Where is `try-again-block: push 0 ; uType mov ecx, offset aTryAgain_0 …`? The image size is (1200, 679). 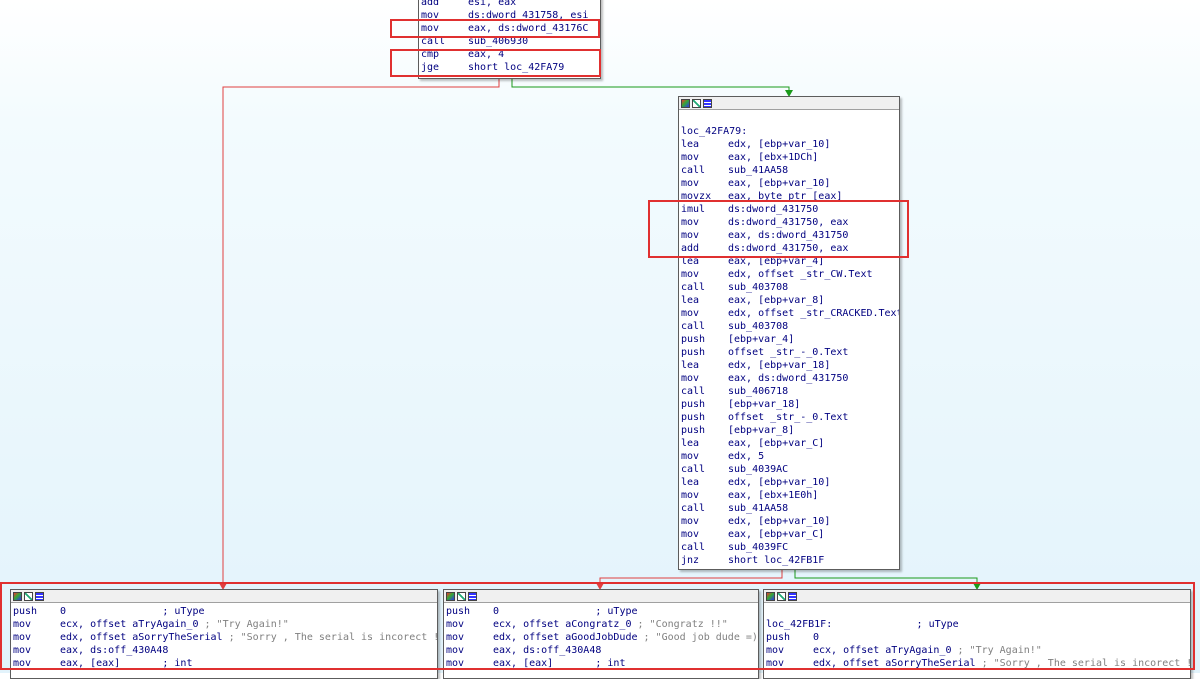
try-again-block: push 0 ; uType mov ecx, offset aTryAgain_0 … is located at coordinates (224, 634).